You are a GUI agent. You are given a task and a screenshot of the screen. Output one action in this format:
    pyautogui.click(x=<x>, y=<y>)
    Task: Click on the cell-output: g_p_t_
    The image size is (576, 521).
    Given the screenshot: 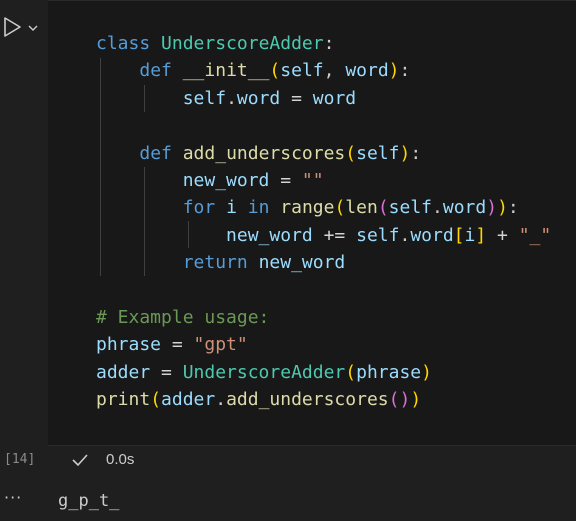 What is the action you would take?
    pyautogui.click(x=89, y=501)
    